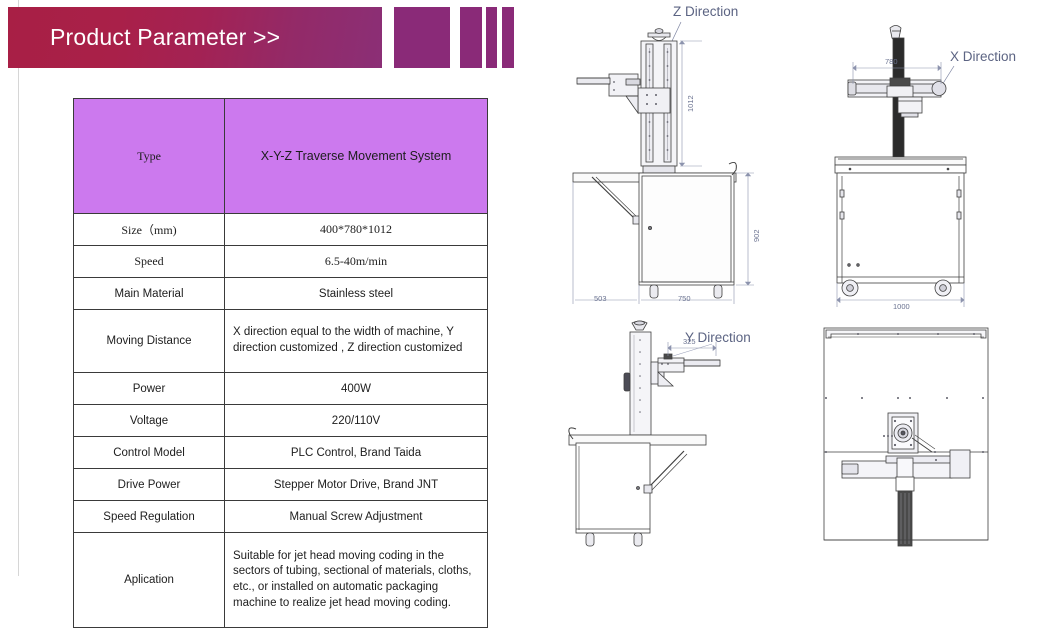 Image resolution: width=1060 pixels, height=628 pixels. What do you see at coordinates (356, 229) in the screenshot?
I see `cell-value-size: 400*780*1012` at bounding box center [356, 229].